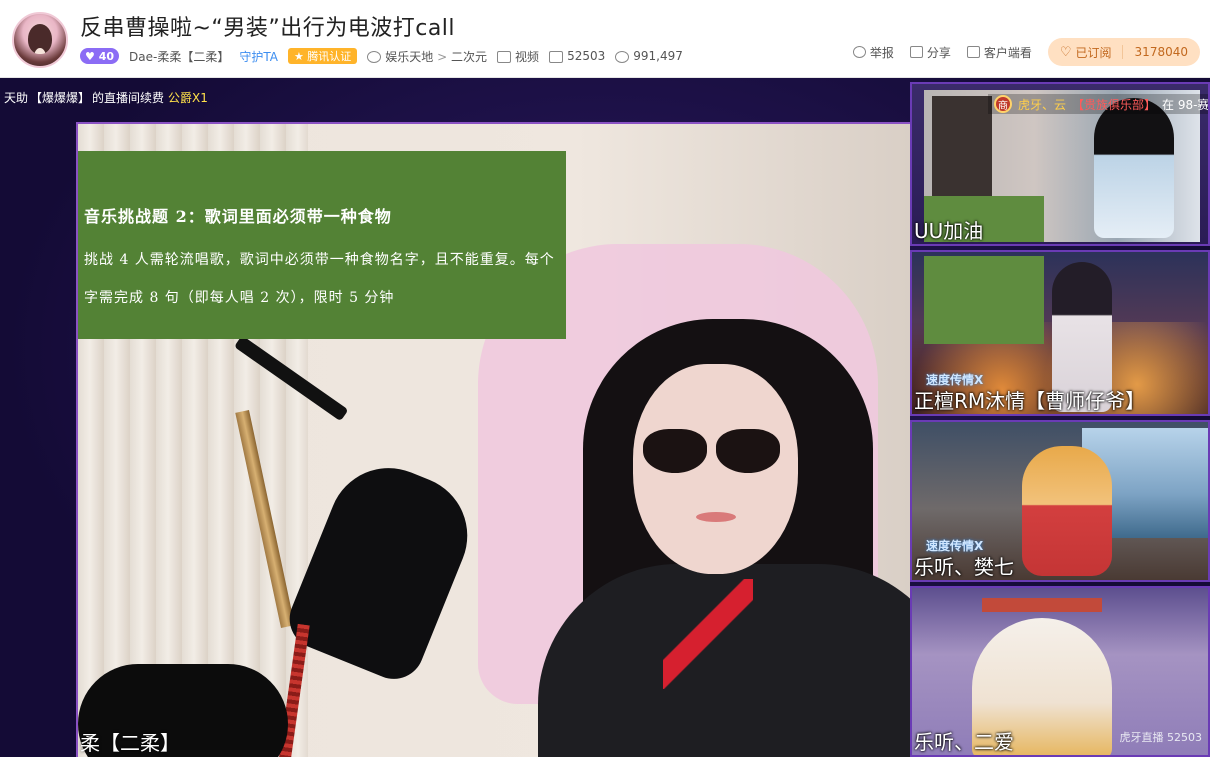 This screenshot has width=1210, height=757. Describe the element at coordinates (964, 567) in the screenshot. I see `tile3-caption: 乐听、樊七` at that location.